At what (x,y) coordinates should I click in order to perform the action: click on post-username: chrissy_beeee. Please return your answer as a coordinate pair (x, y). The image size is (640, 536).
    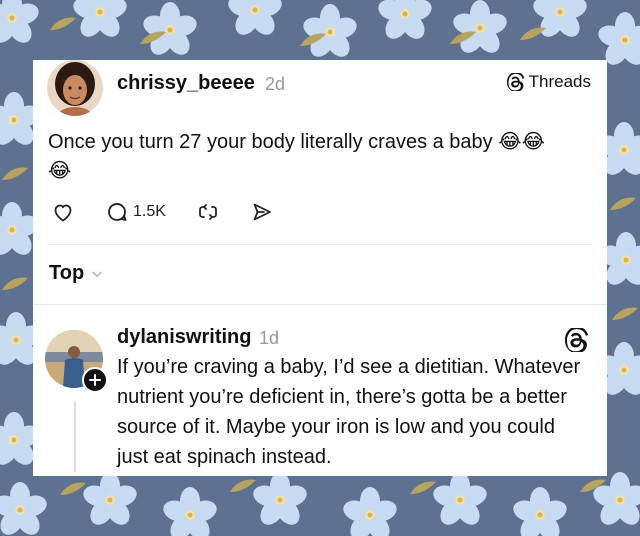
    Looking at the image, I should click on (186, 83).